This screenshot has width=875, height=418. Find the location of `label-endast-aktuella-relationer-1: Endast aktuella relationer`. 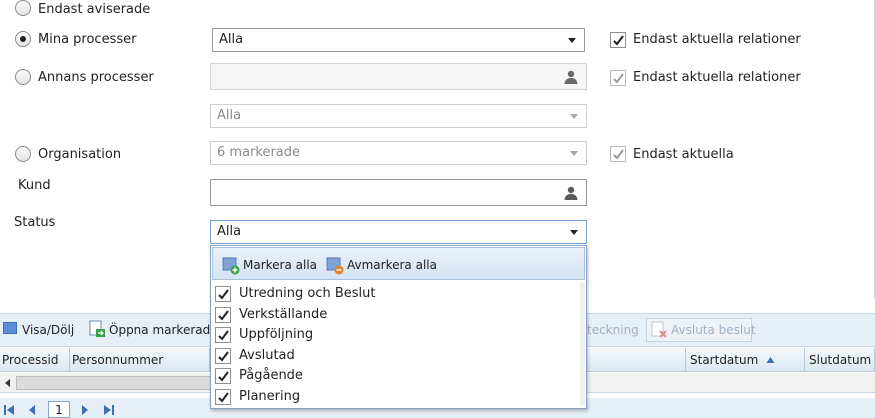

label-endast-aktuella-relationer-1: Endast aktuella relationer is located at coordinates (717, 39).